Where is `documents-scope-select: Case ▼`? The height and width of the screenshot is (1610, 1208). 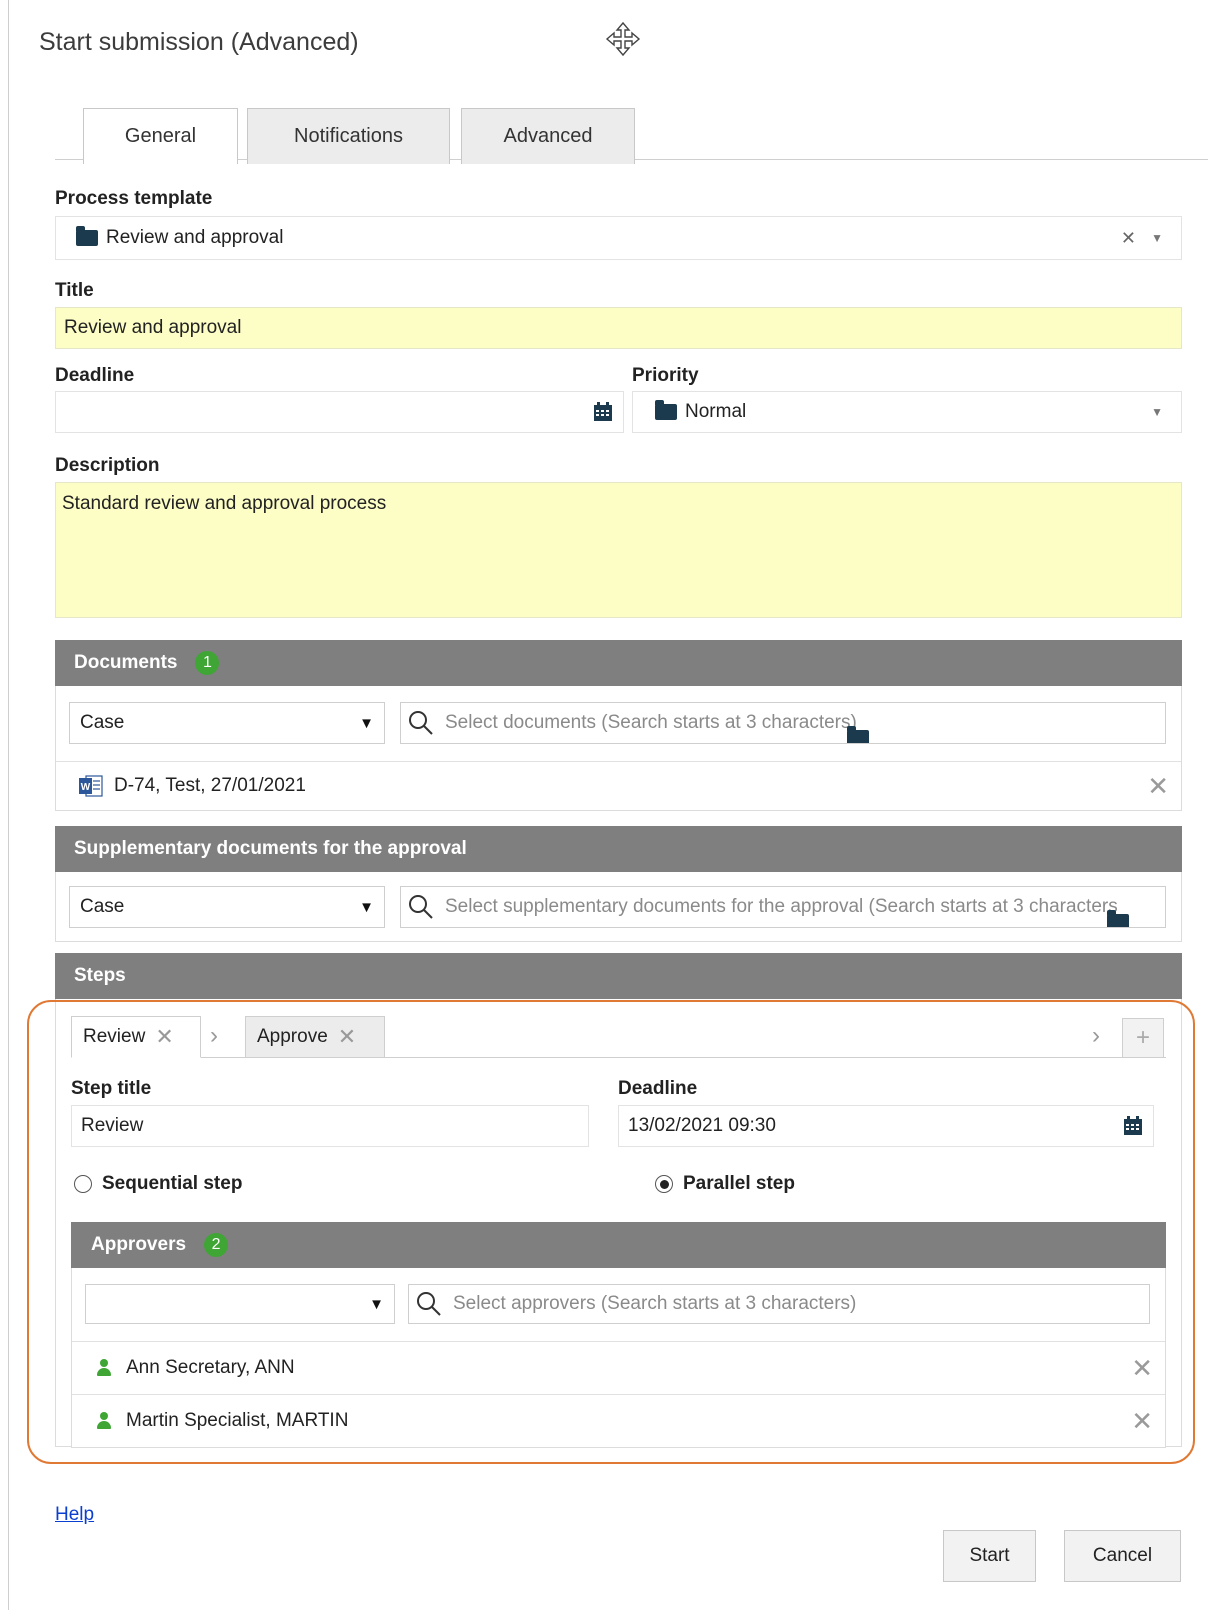
documents-scope-select: Case ▼ is located at coordinates (227, 723).